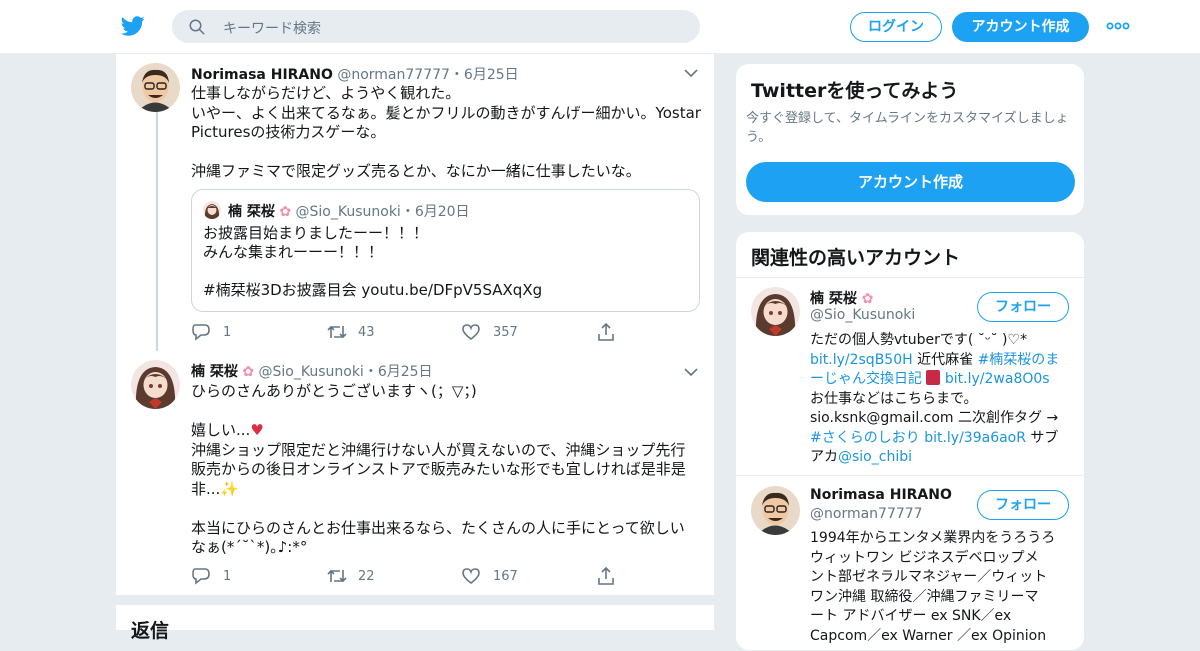 This screenshot has width=1200, height=651. I want to click on tweet-text-line: なぁ(*´˘`*)｡♪:*°, so click(249, 547).